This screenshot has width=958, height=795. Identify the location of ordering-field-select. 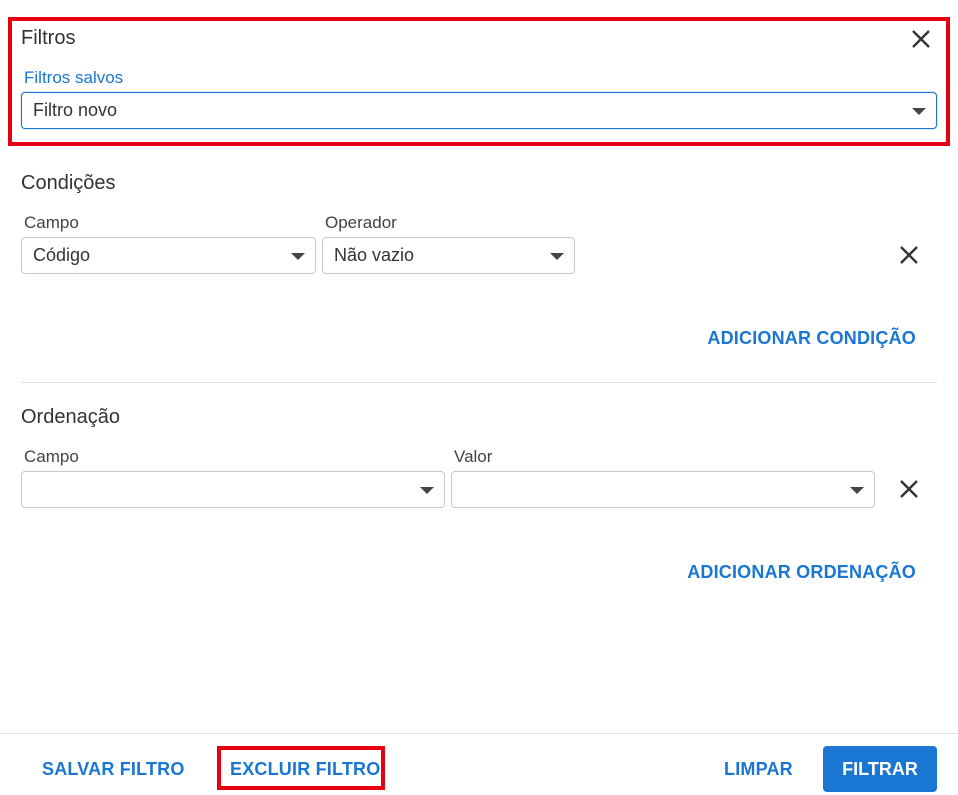
(233, 489).